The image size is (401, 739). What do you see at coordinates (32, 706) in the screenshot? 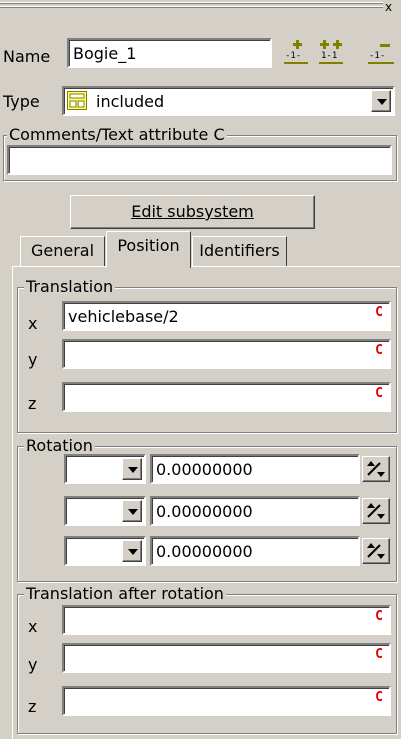
I see `translation-after-z-label: z` at bounding box center [32, 706].